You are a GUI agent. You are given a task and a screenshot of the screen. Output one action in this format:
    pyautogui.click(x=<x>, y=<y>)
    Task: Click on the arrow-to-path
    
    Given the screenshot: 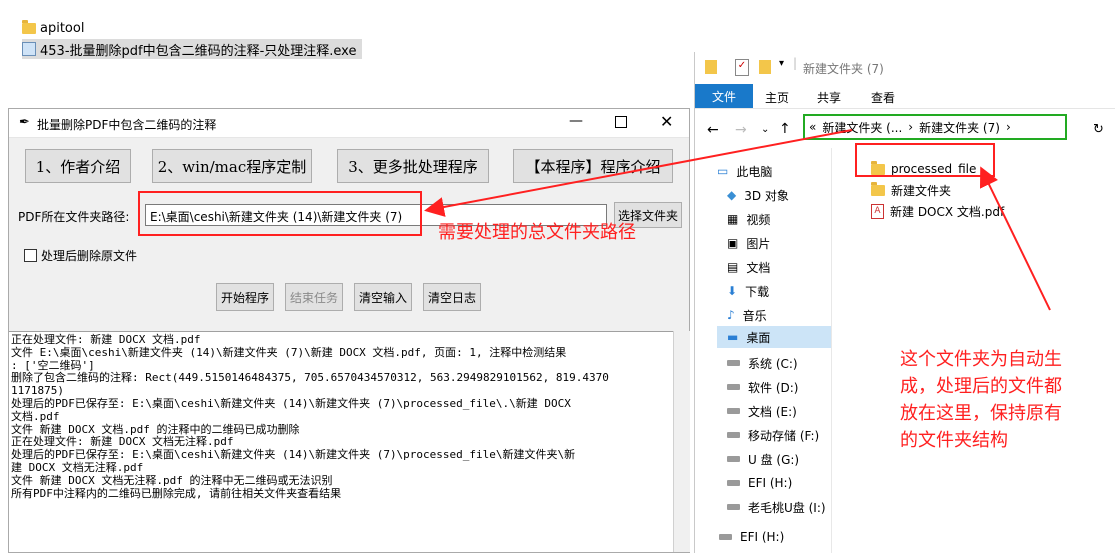 What is the action you would take?
    pyautogui.click(x=638, y=173)
    